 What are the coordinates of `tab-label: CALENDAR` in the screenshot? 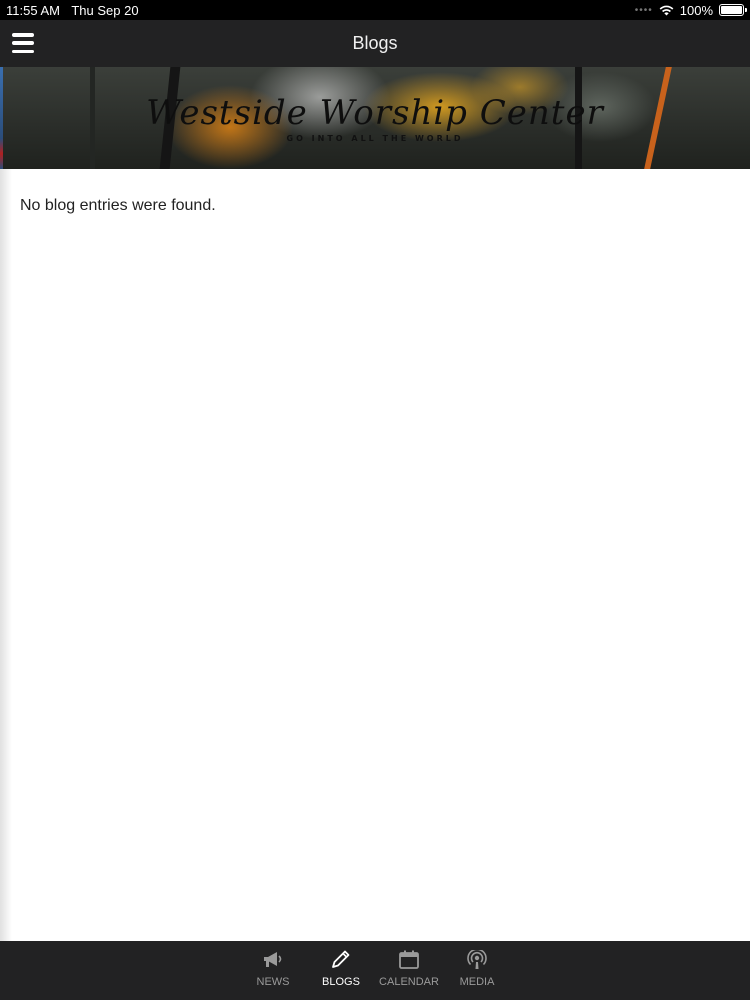 It's located at (409, 982).